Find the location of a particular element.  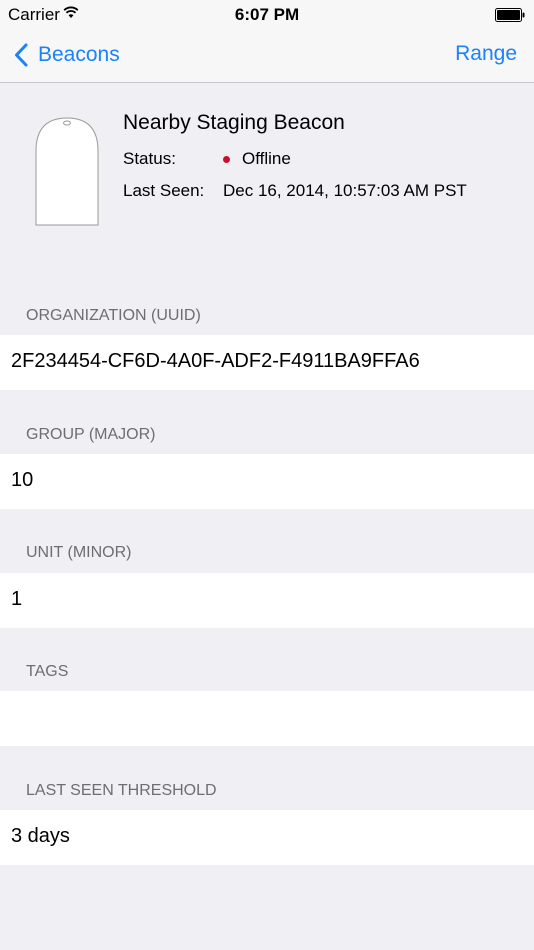

status-time: 6:07 PM is located at coordinates (267, 14).